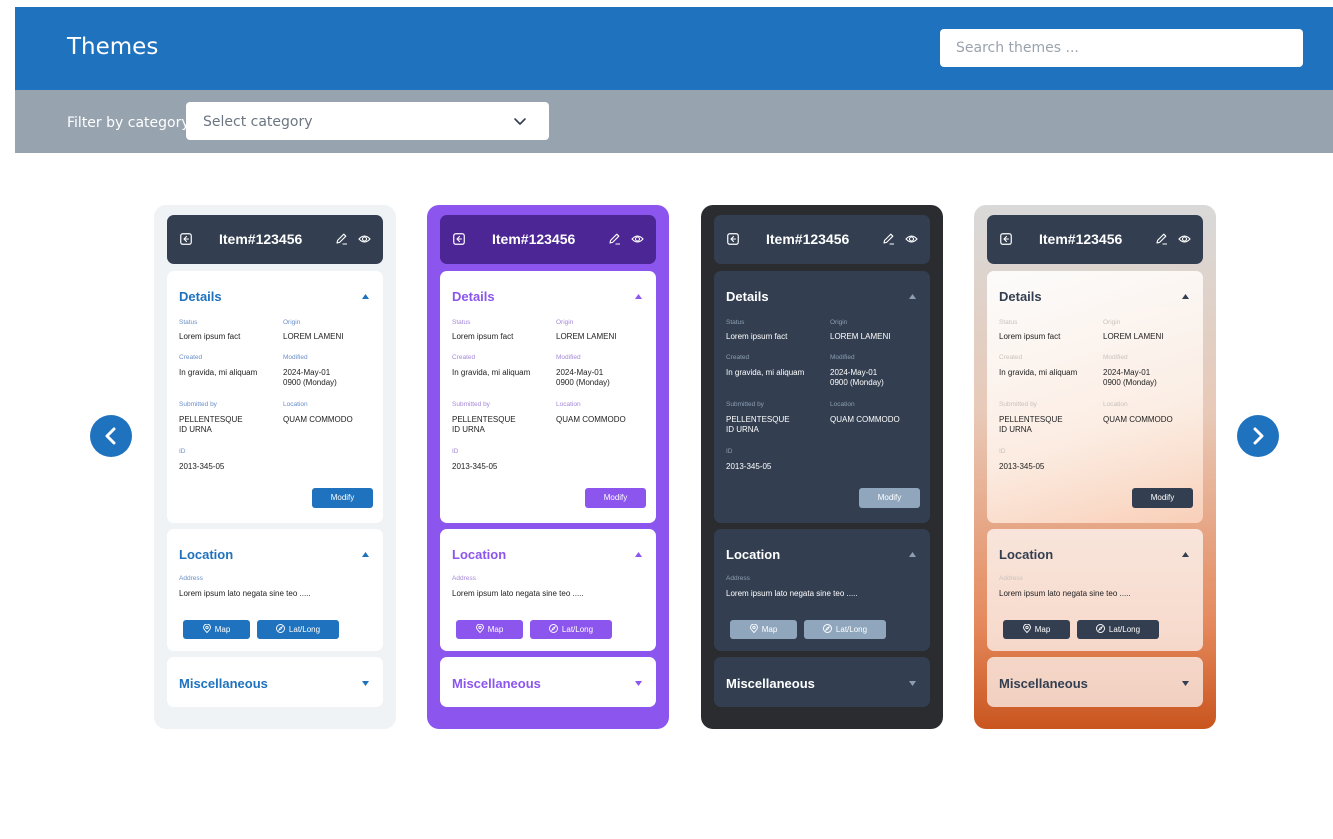  What do you see at coordinates (674, 48) in the screenshot?
I see `app-header: Themes` at bounding box center [674, 48].